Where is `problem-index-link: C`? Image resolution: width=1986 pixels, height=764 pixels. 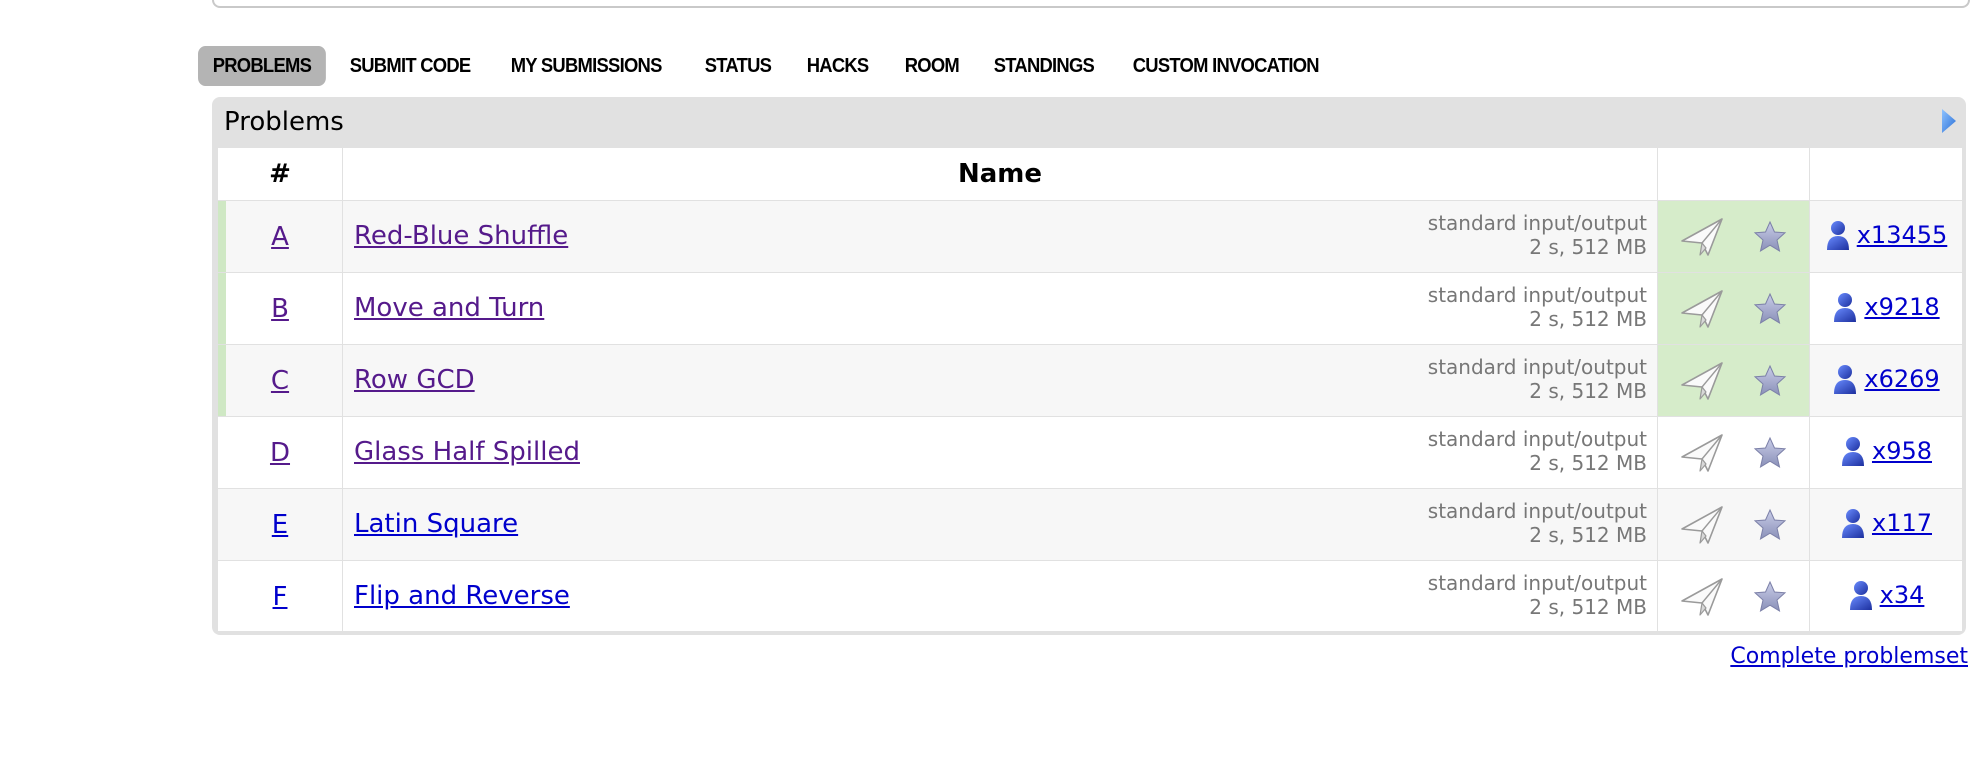 problem-index-link: C is located at coordinates (280, 381).